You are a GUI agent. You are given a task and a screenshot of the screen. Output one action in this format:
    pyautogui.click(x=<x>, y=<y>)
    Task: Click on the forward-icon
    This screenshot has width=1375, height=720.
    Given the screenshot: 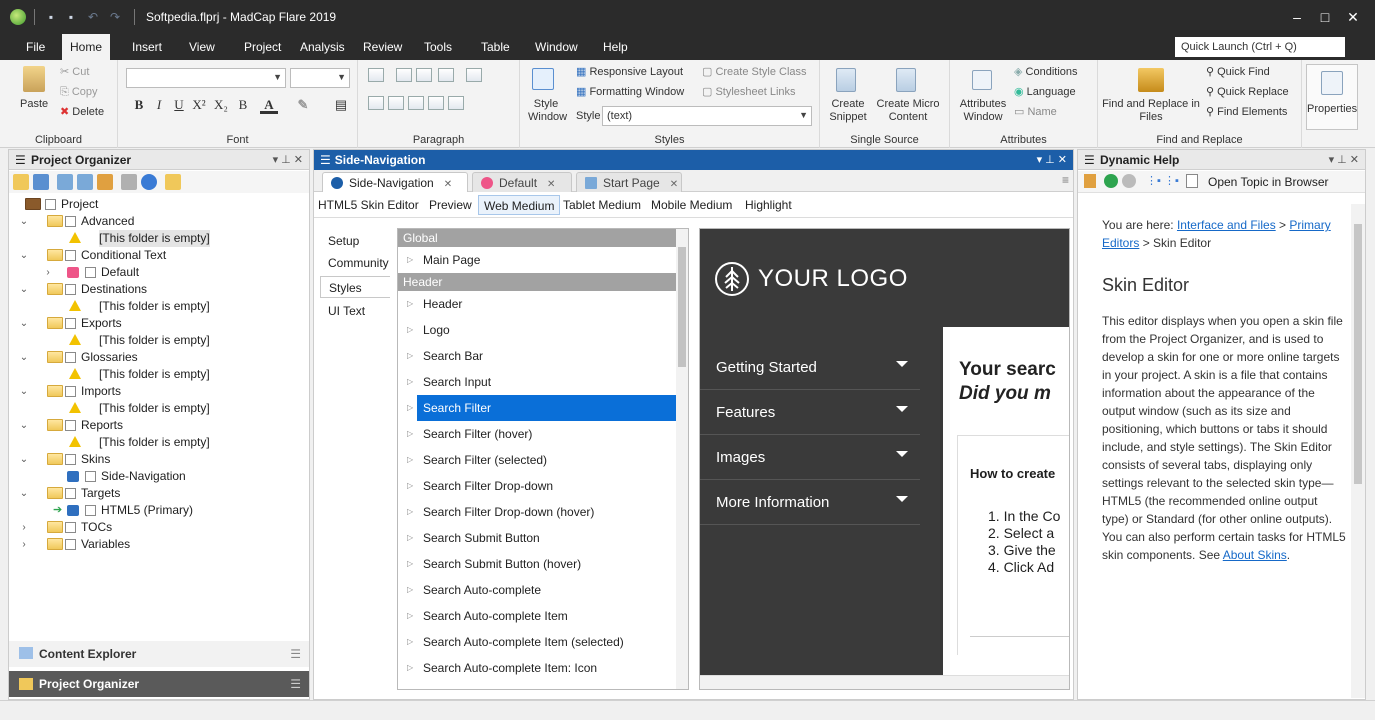 What is the action you would take?
    pyautogui.click(x=1129, y=181)
    